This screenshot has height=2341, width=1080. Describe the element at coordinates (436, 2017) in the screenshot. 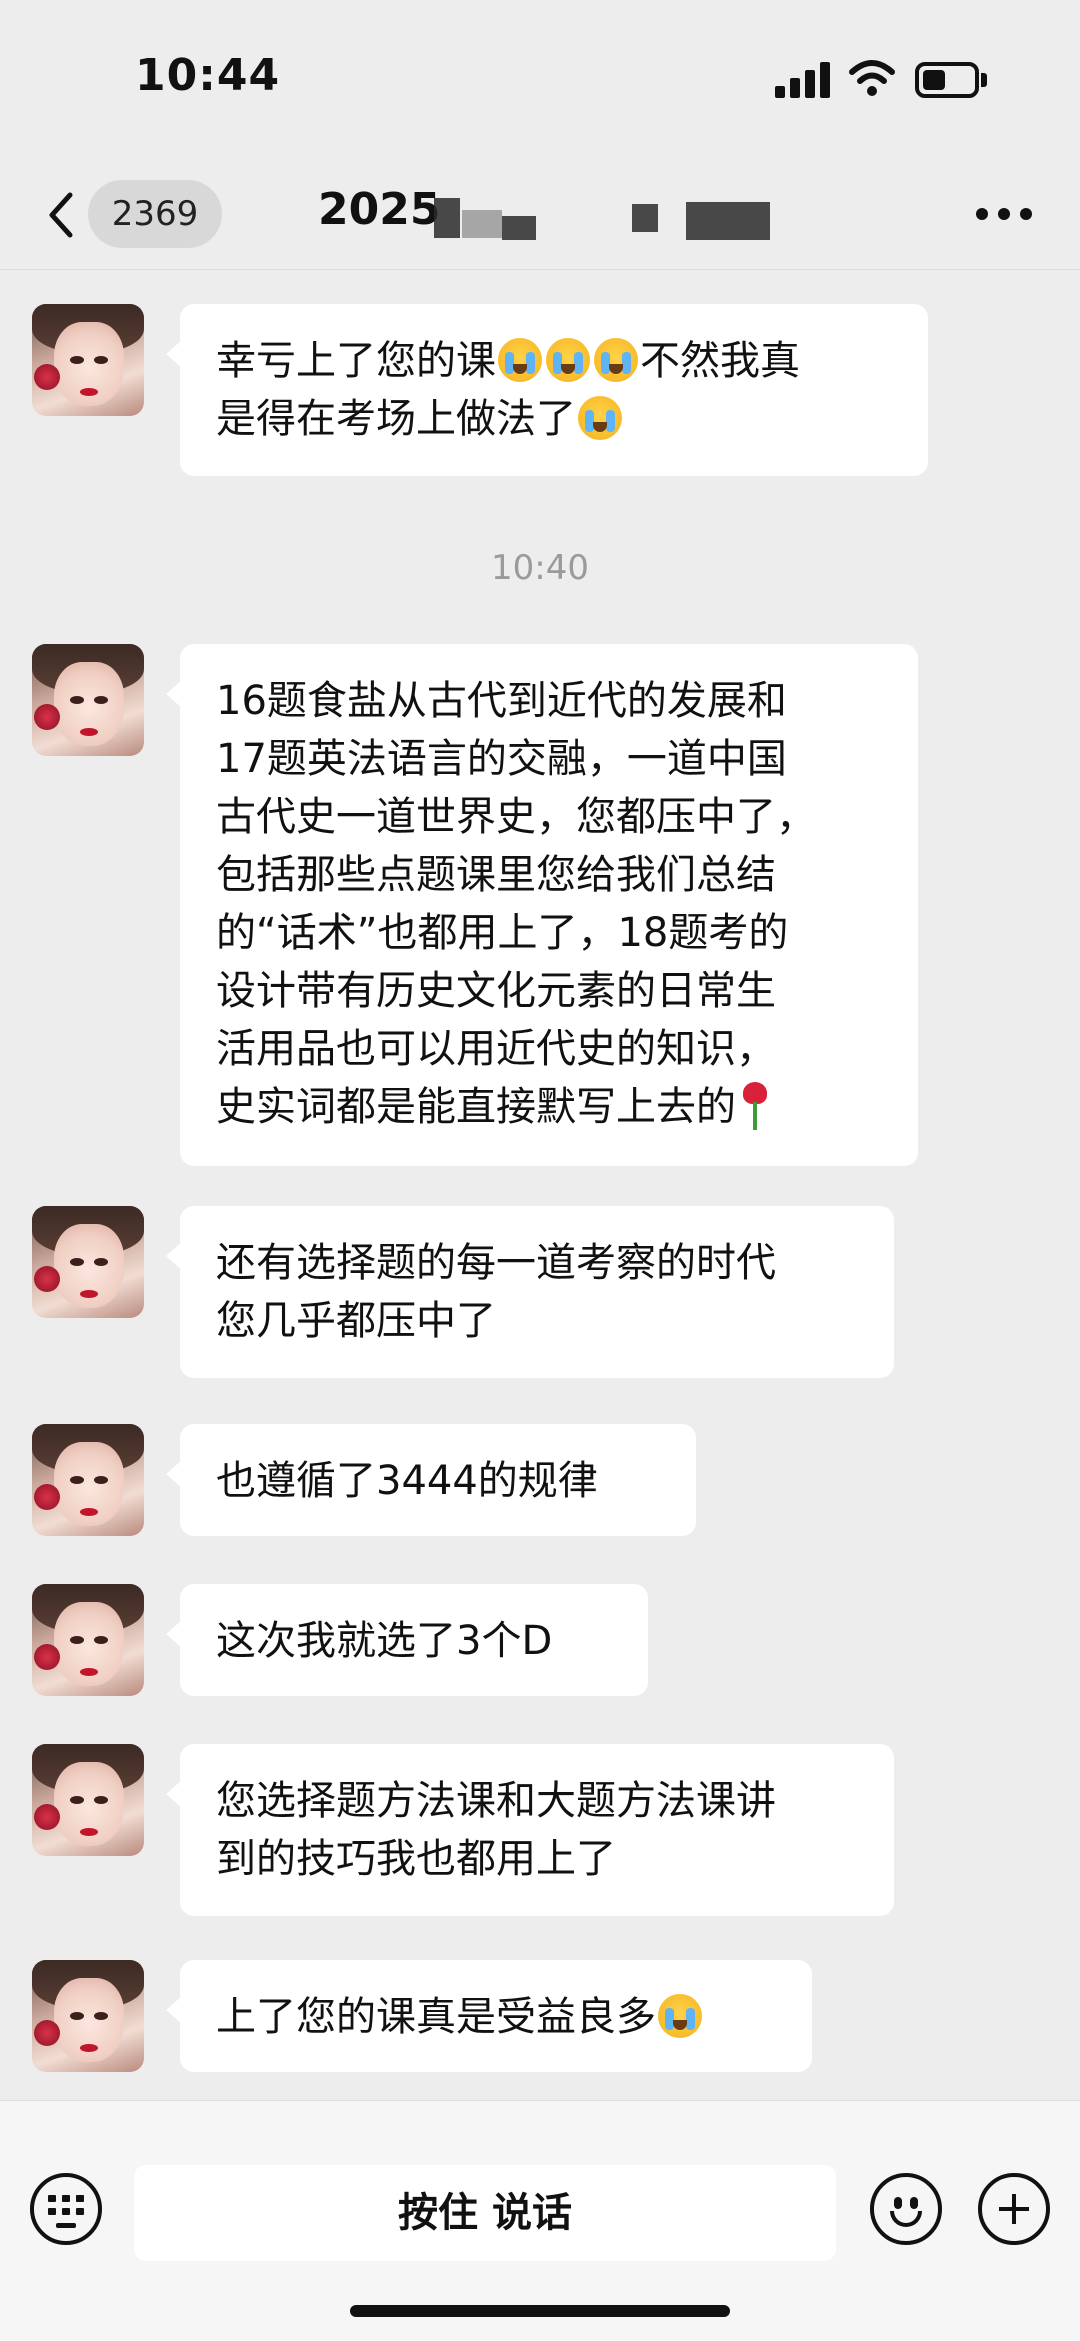

I see `message-line: 上了您的课真是受益良多` at that location.